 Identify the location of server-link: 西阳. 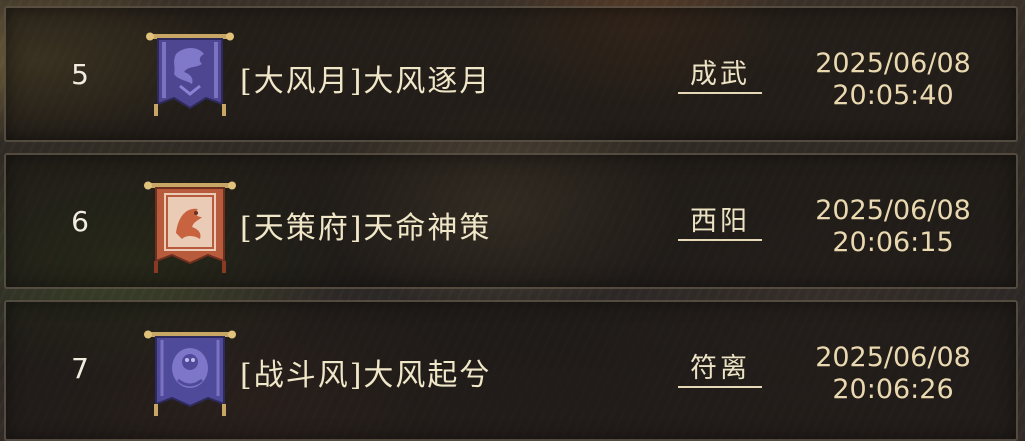
(720, 223).